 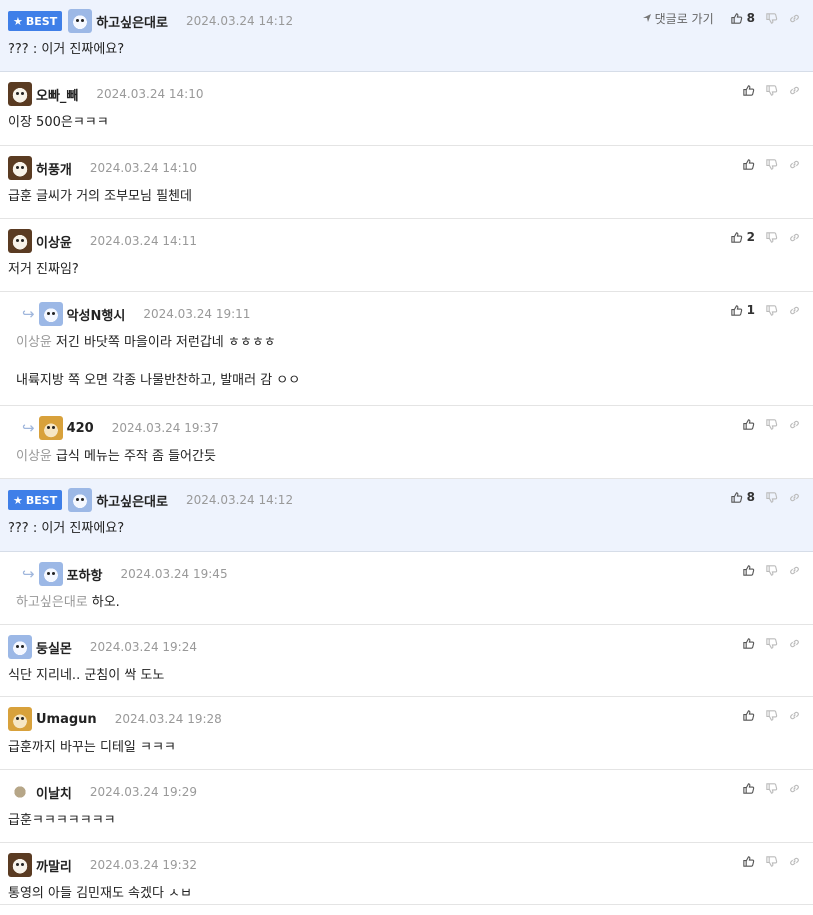 What do you see at coordinates (406, 123) in the screenshot?
I see `comment-text: 이장 500은ㅋㅋㅋ` at bounding box center [406, 123].